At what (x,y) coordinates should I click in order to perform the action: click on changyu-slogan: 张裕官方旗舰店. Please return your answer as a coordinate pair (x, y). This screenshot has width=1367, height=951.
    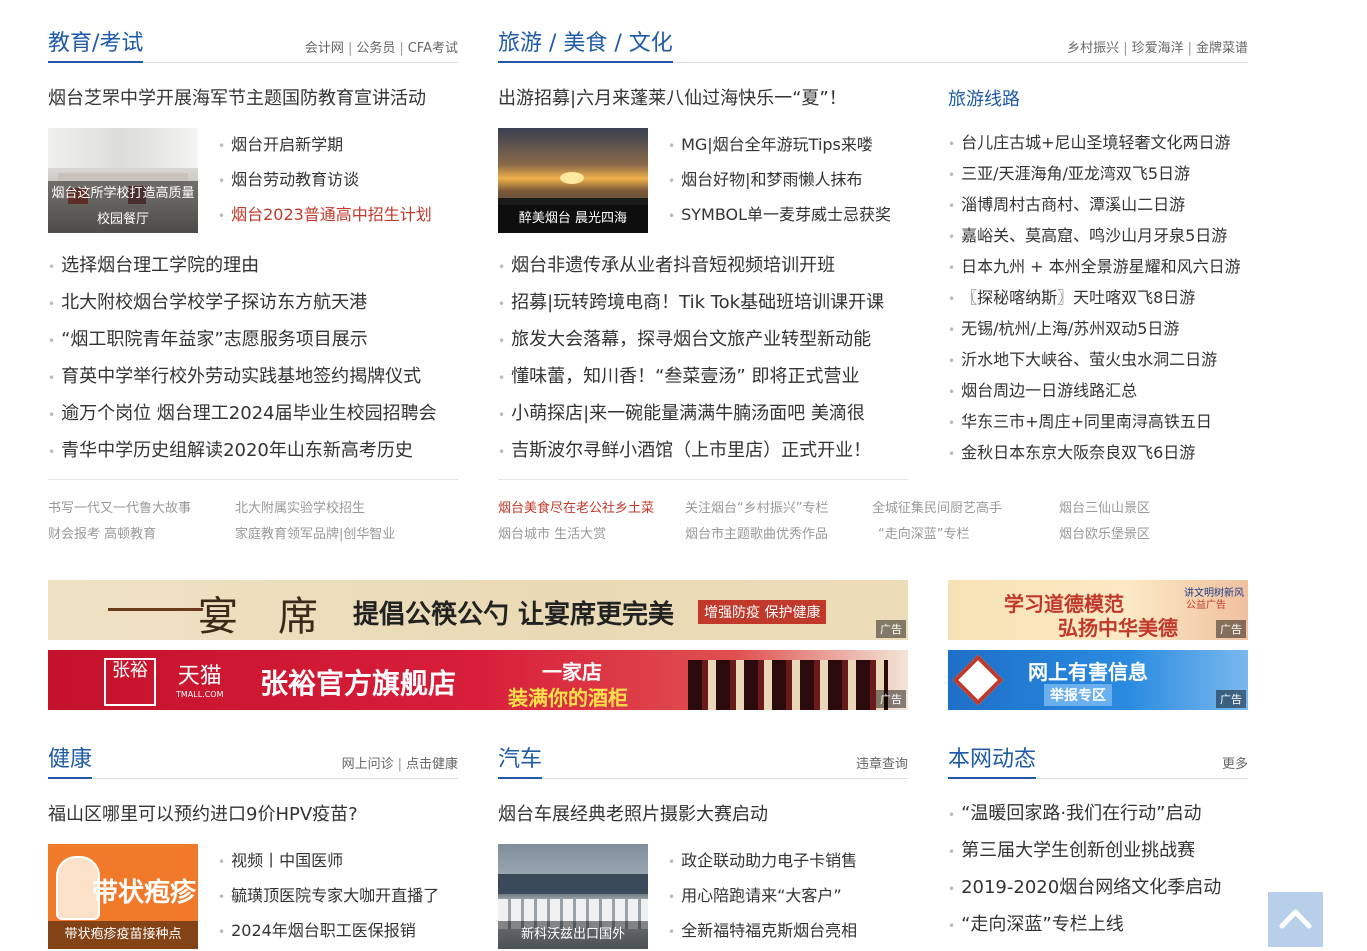
    Looking at the image, I should click on (358, 683).